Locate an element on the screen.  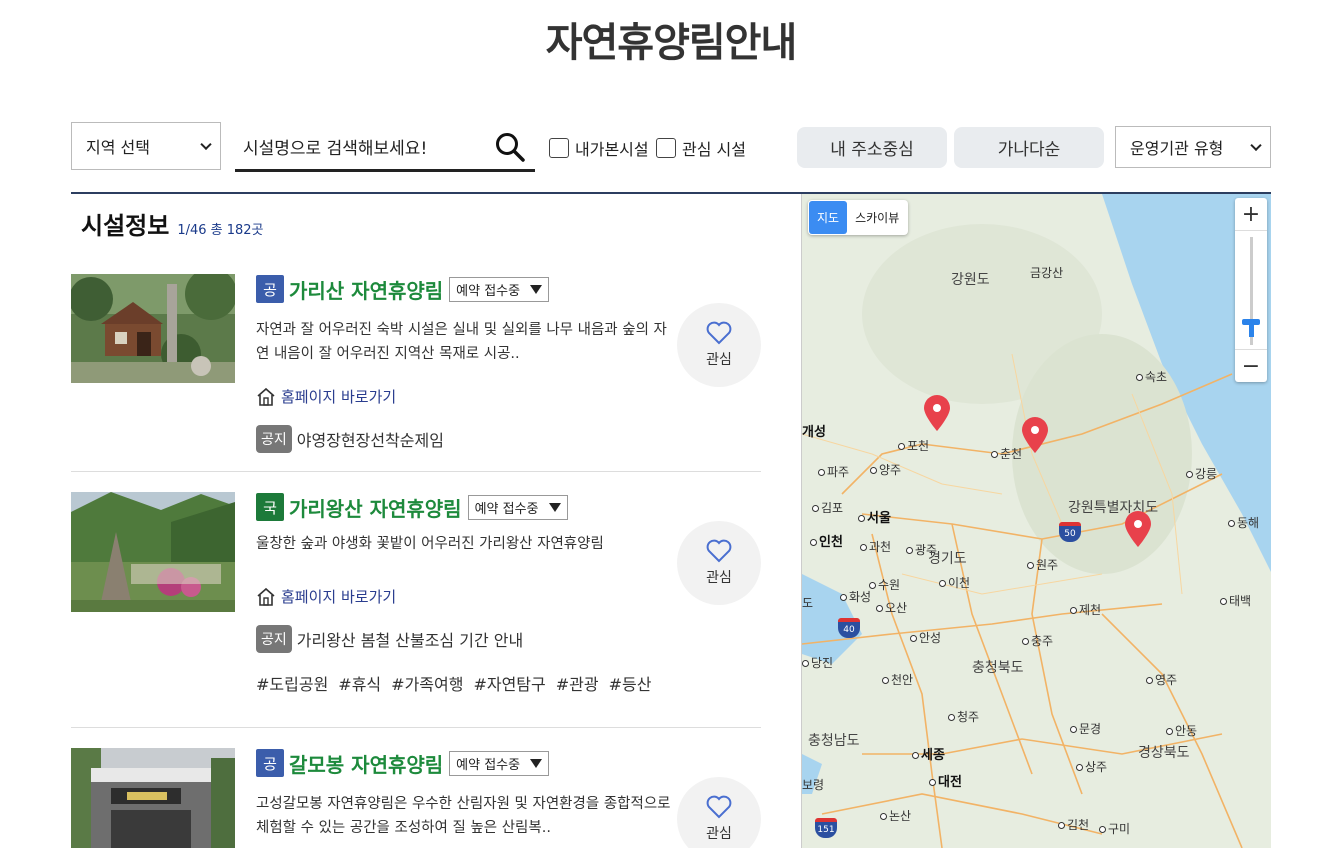
map-label: 경기도 is located at coordinates (947, 559).